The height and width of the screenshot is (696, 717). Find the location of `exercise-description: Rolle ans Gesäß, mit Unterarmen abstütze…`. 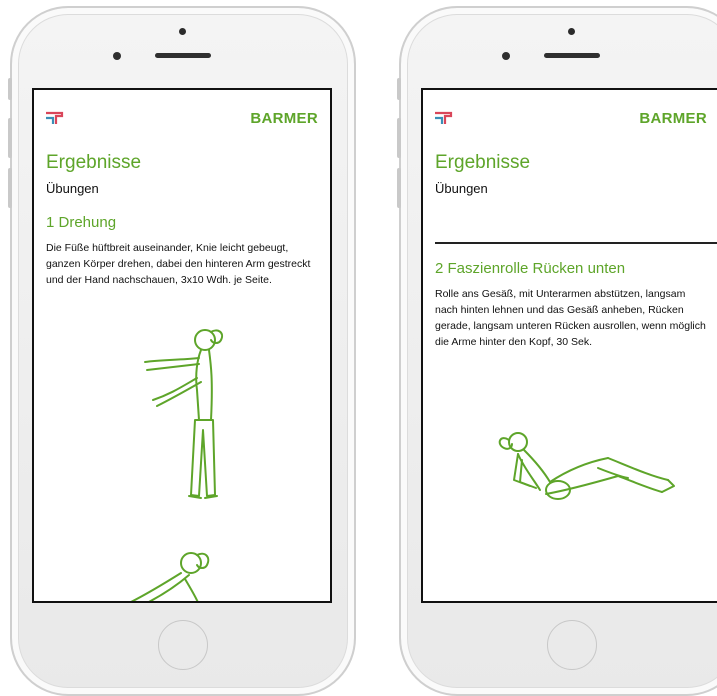

exercise-description: Rolle ans Gesäß, mit Unterarmen abstütze… is located at coordinates (570, 318).